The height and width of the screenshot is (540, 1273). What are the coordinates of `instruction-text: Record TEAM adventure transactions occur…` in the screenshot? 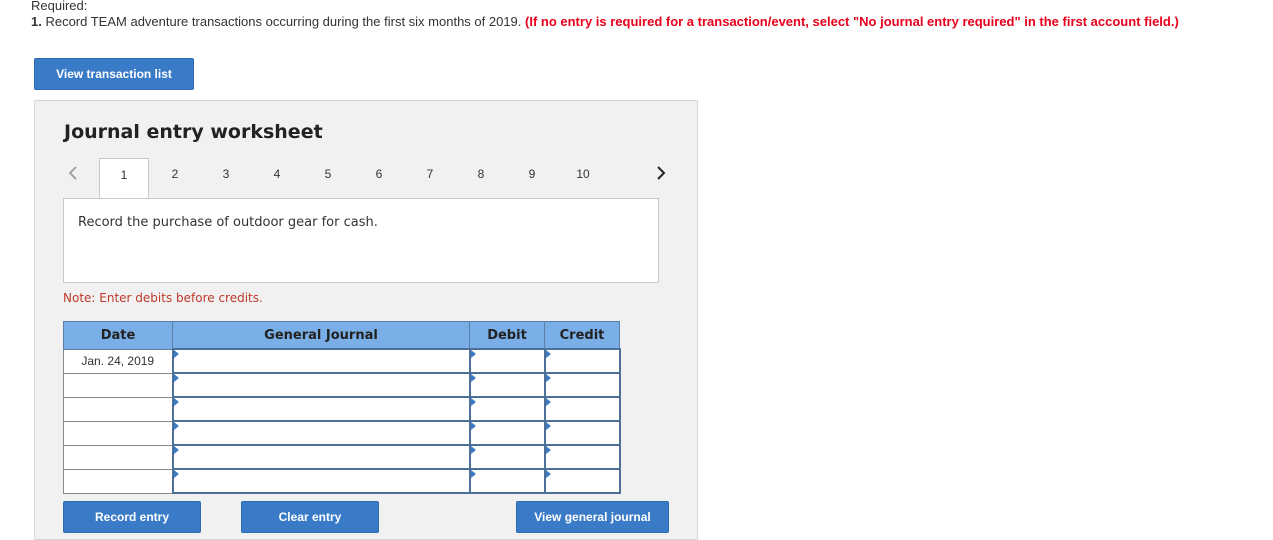 It's located at (283, 21).